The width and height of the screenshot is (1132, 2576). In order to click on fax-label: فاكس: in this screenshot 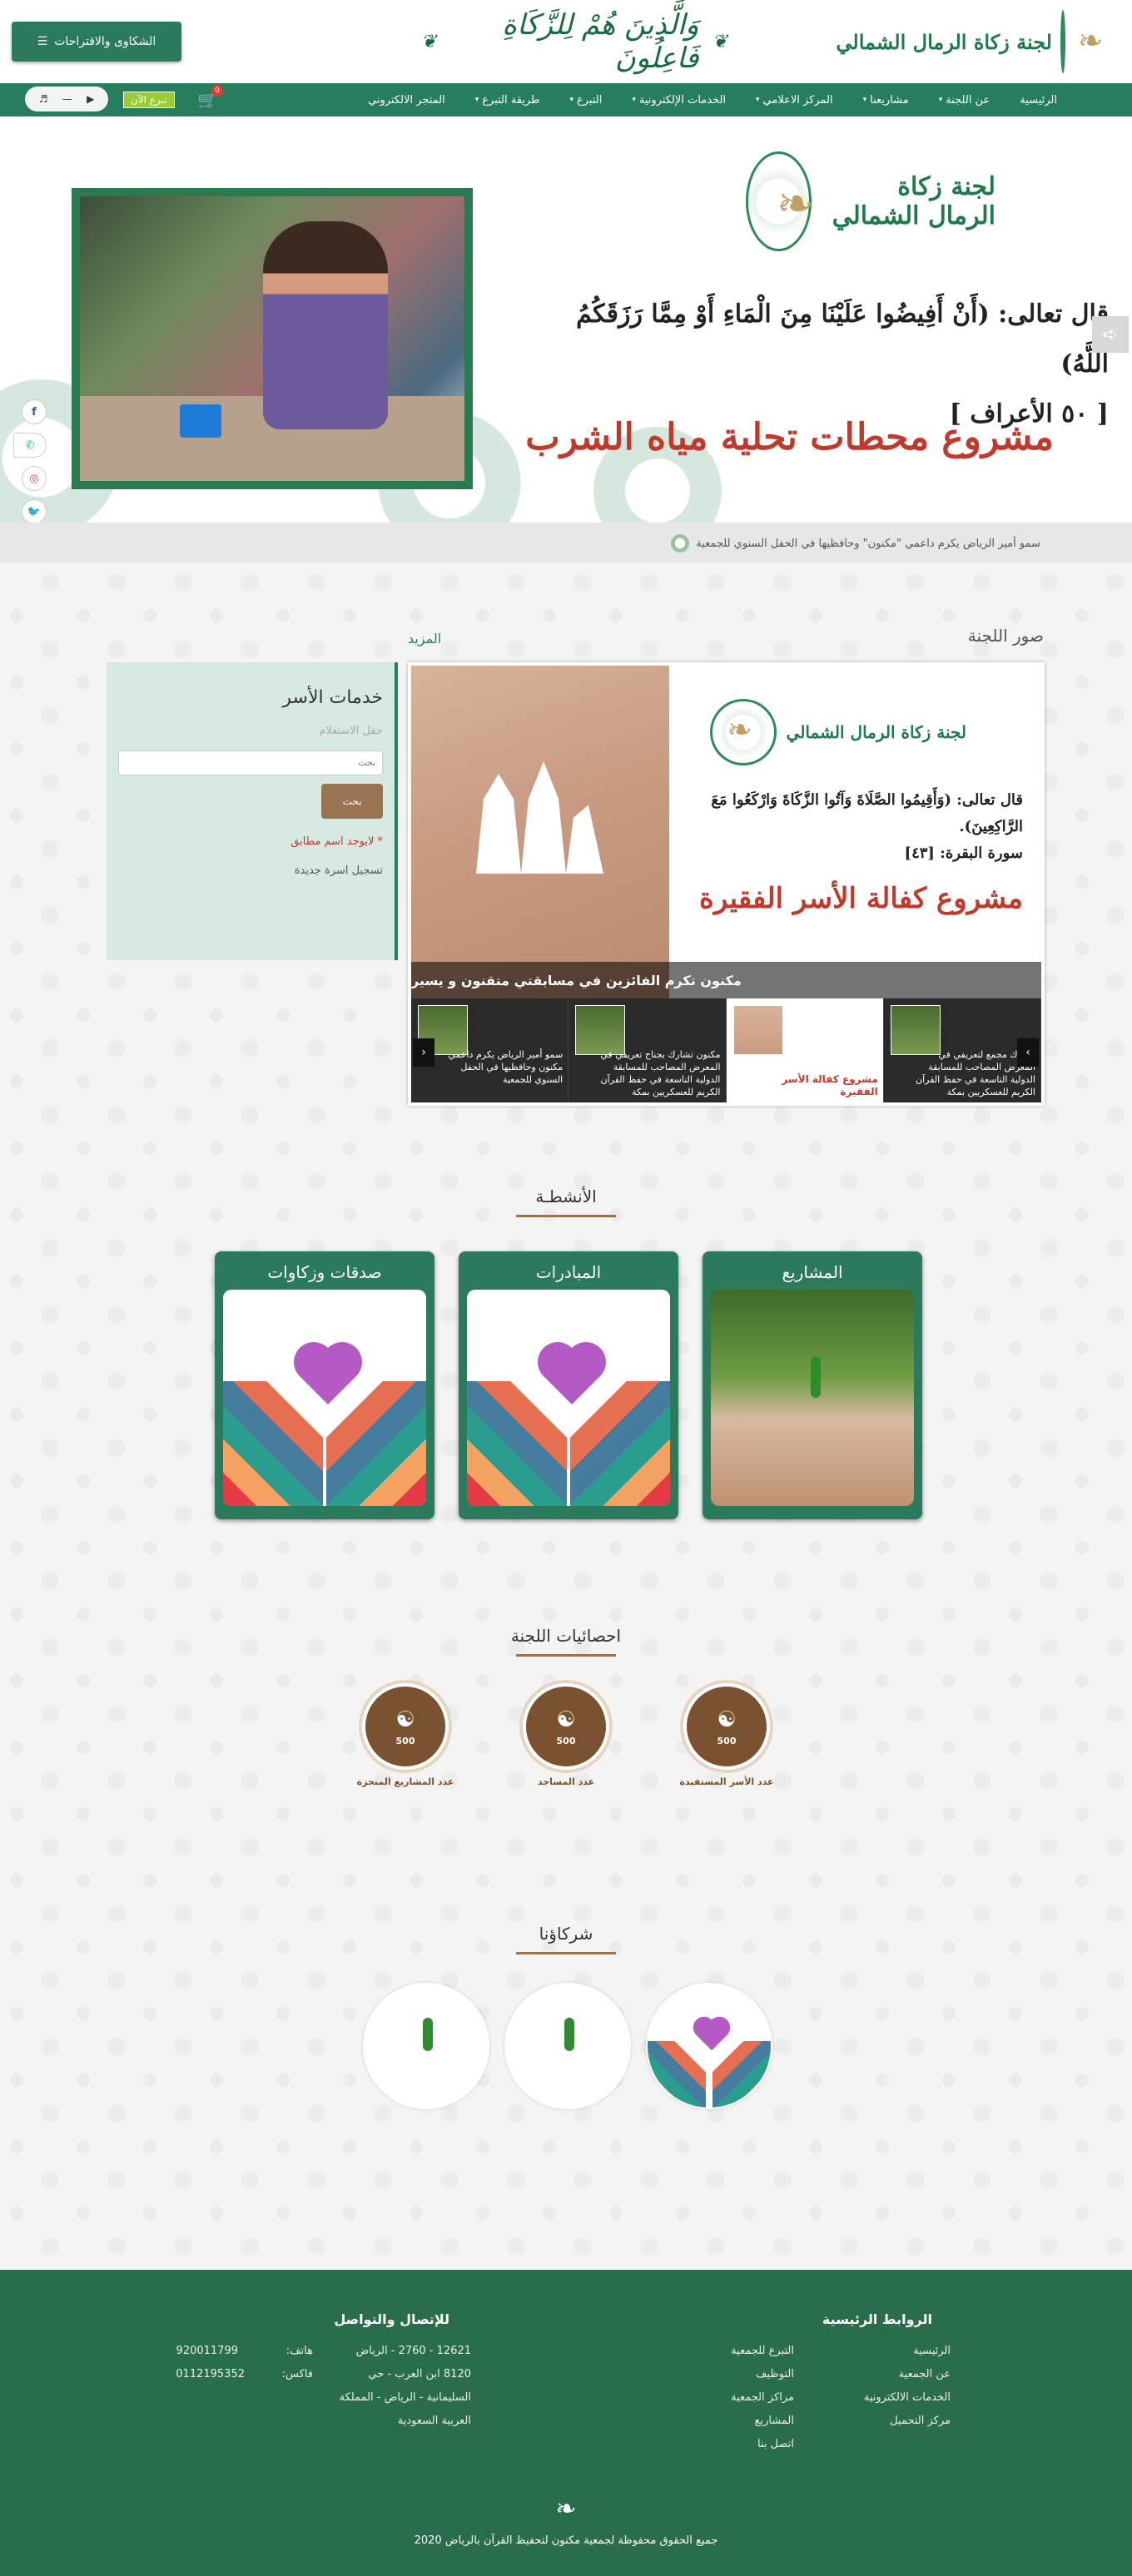, I will do `click(297, 2374)`.